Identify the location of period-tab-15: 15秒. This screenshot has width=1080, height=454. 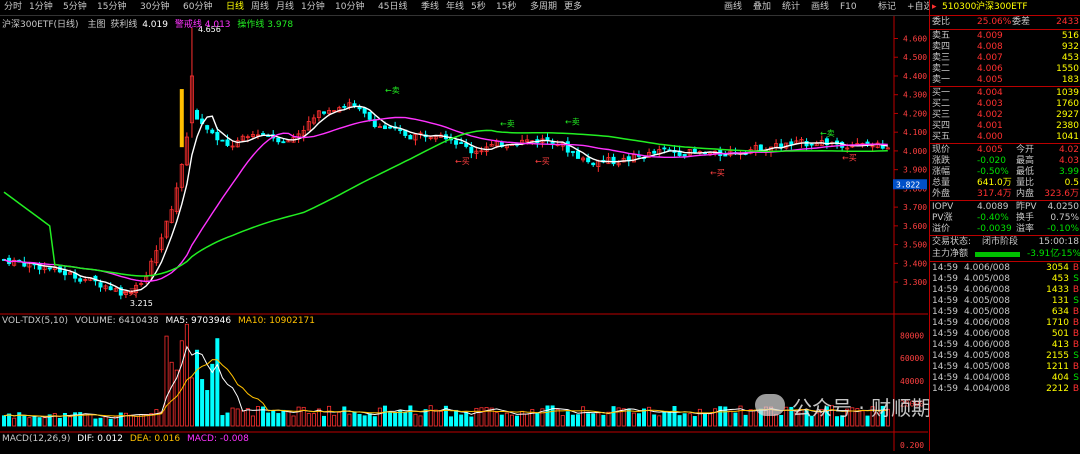
(506, 7).